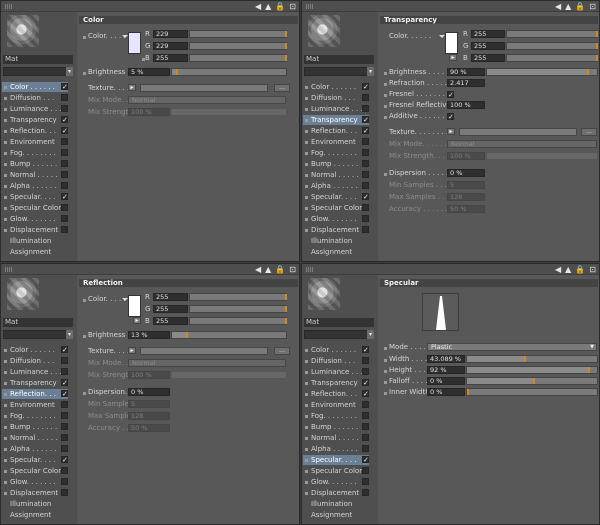  Describe the element at coordinates (488, 34) in the screenshot. I see `r-field: 255` at that location.